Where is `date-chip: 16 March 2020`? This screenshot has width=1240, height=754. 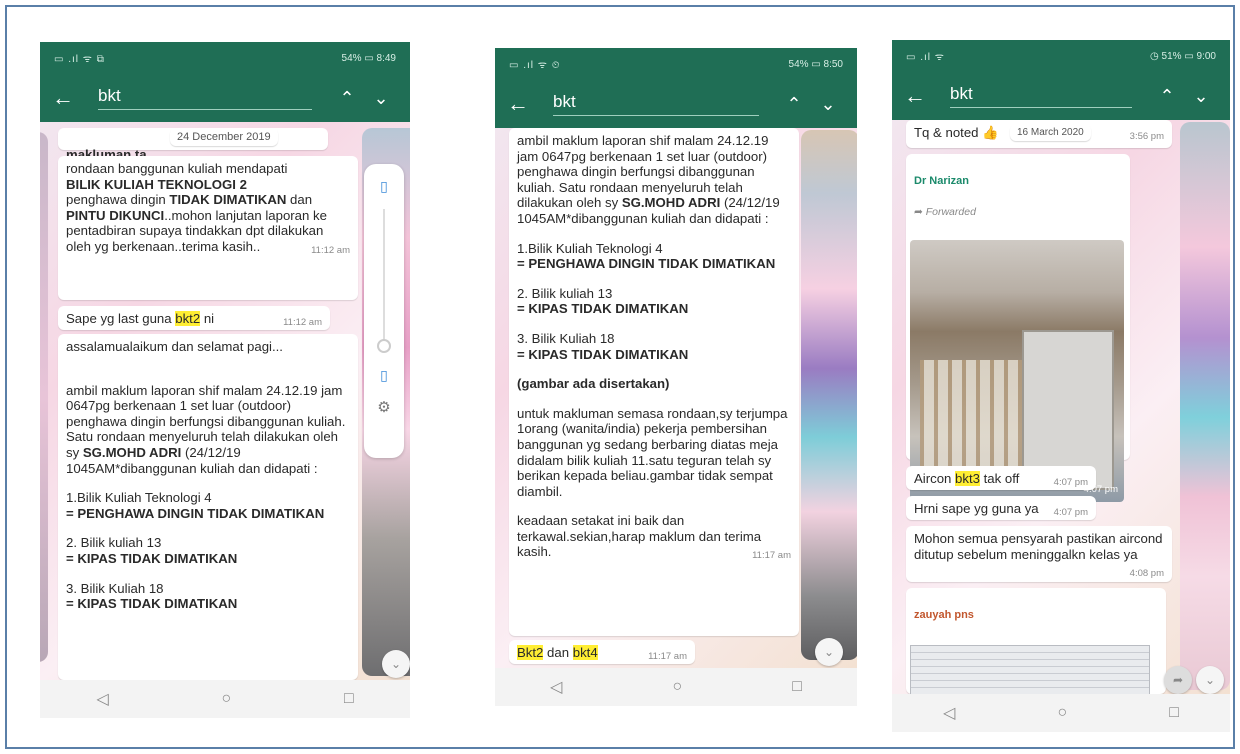 date-chip: 16 March 2020 is located at coordinates (1050, 132).